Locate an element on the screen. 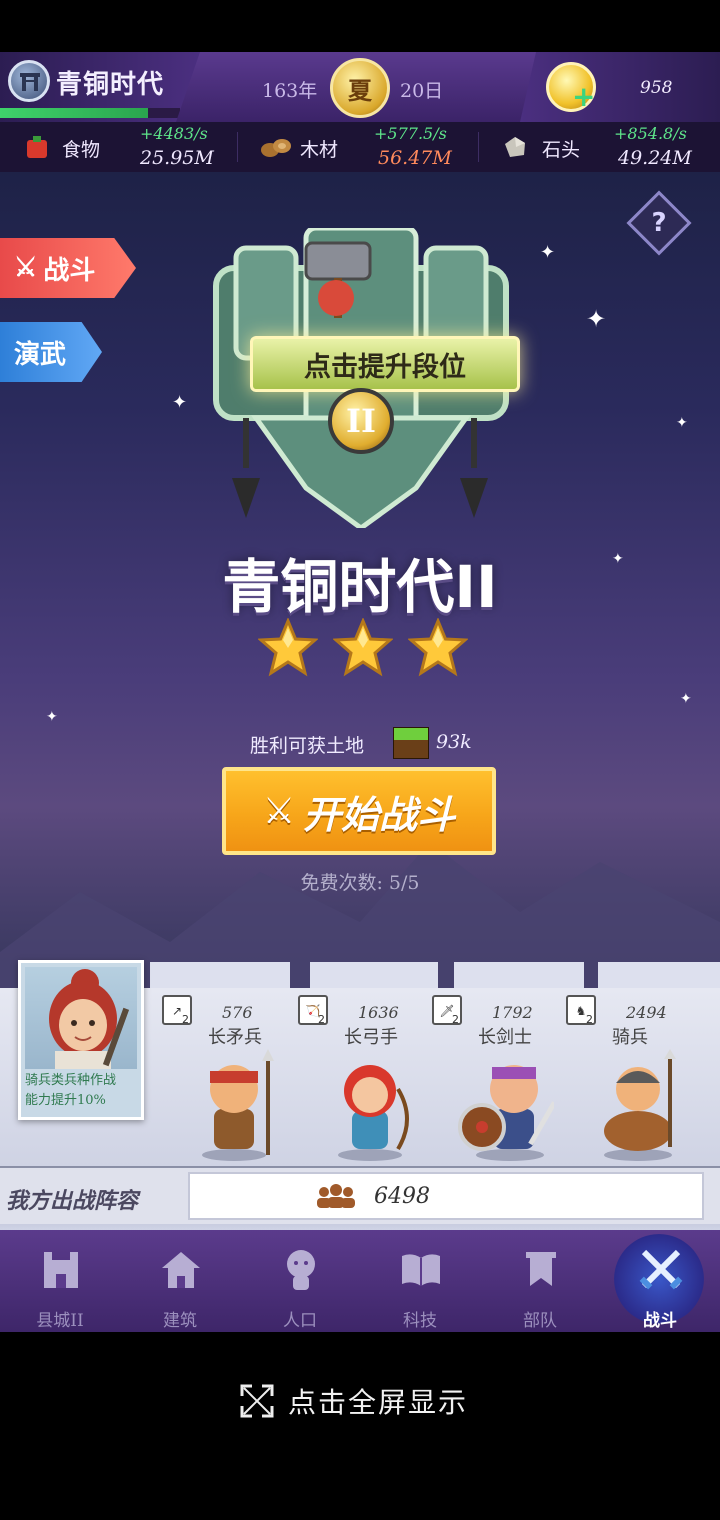 The height and width of the screenshot is (1520, 720). troop-power: 6498 is located at coordinates (402, 1196).